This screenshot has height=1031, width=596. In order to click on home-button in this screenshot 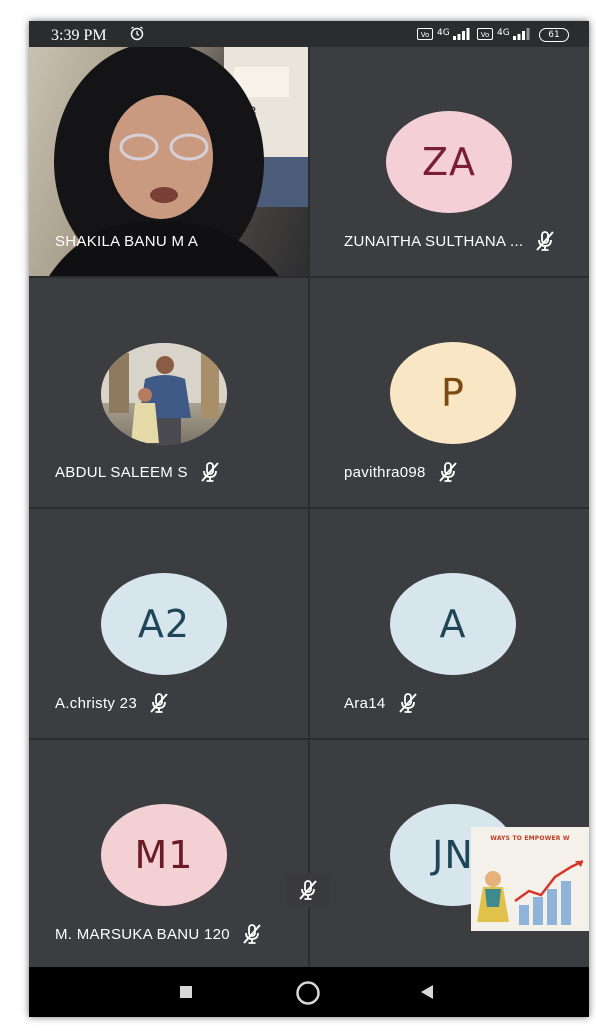, I will do `click(308, 995)`.